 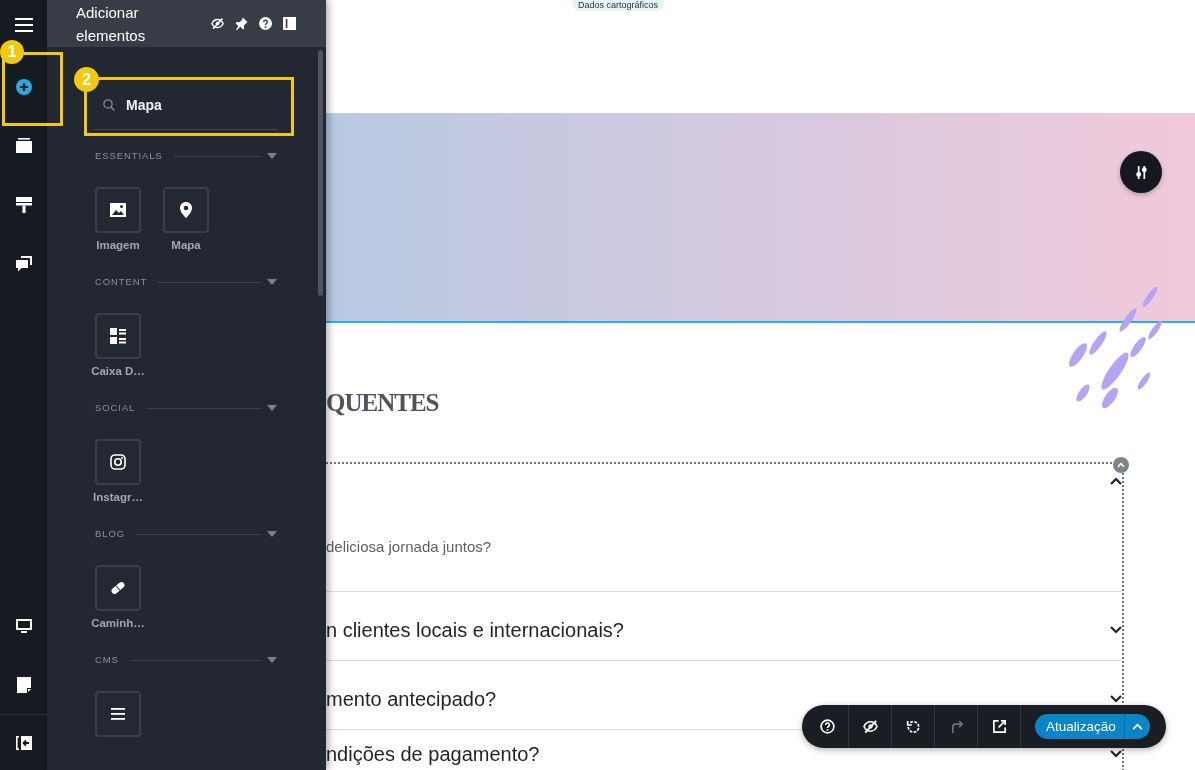 I want to click on scrollbar, so click(x=320, y=173).